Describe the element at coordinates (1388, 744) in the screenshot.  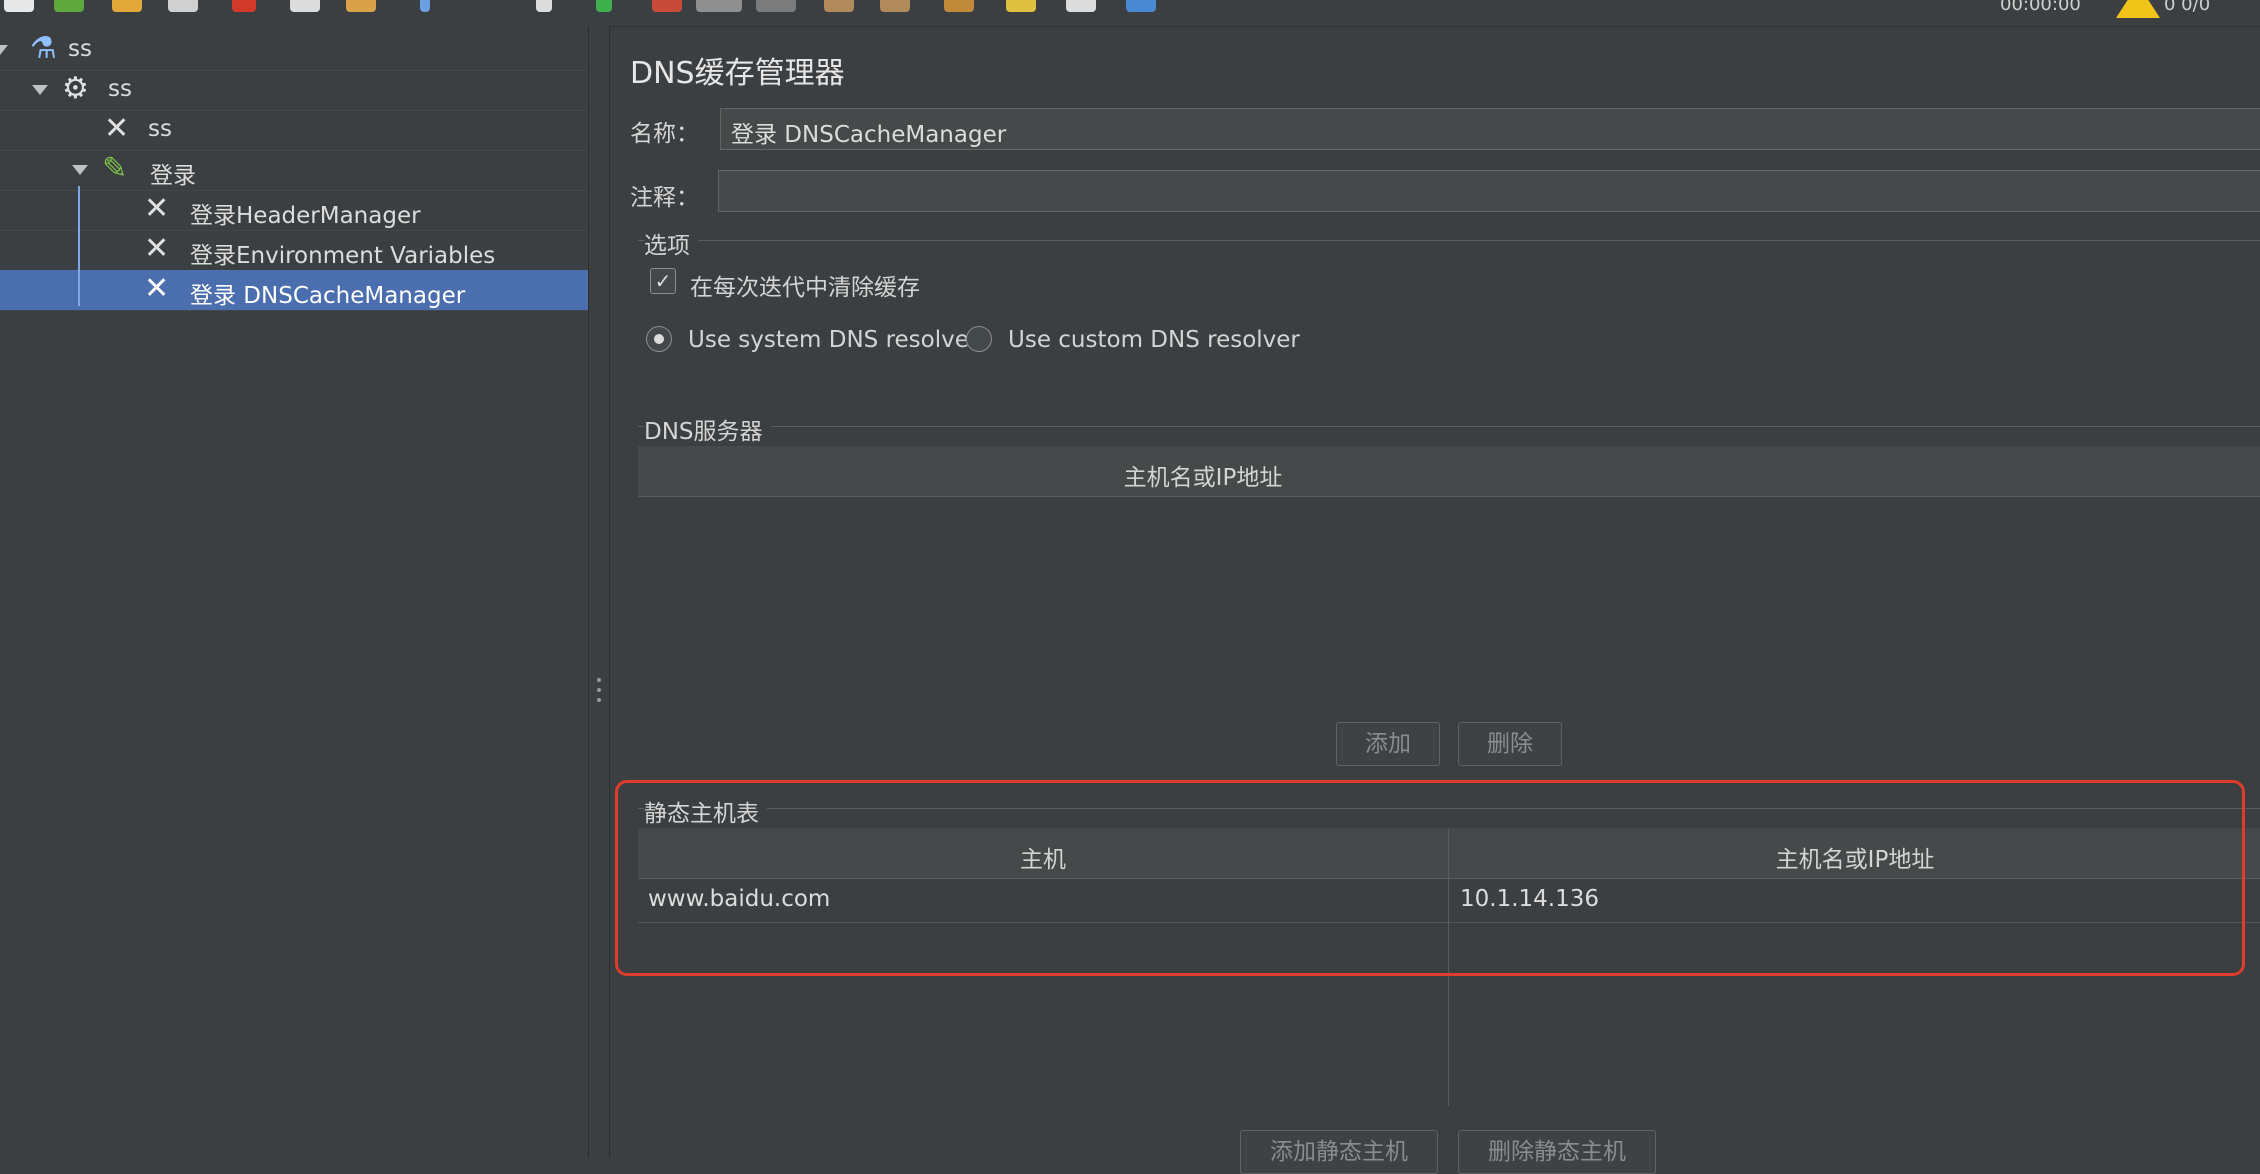
I see `add-dns-server-button: 添加` at that location.